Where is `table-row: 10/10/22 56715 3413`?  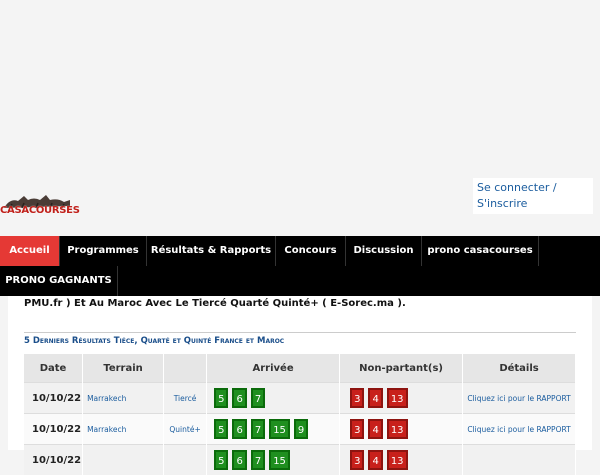 table-row: 10/10/22 56715 3413 is located at coordinates (300, 460).